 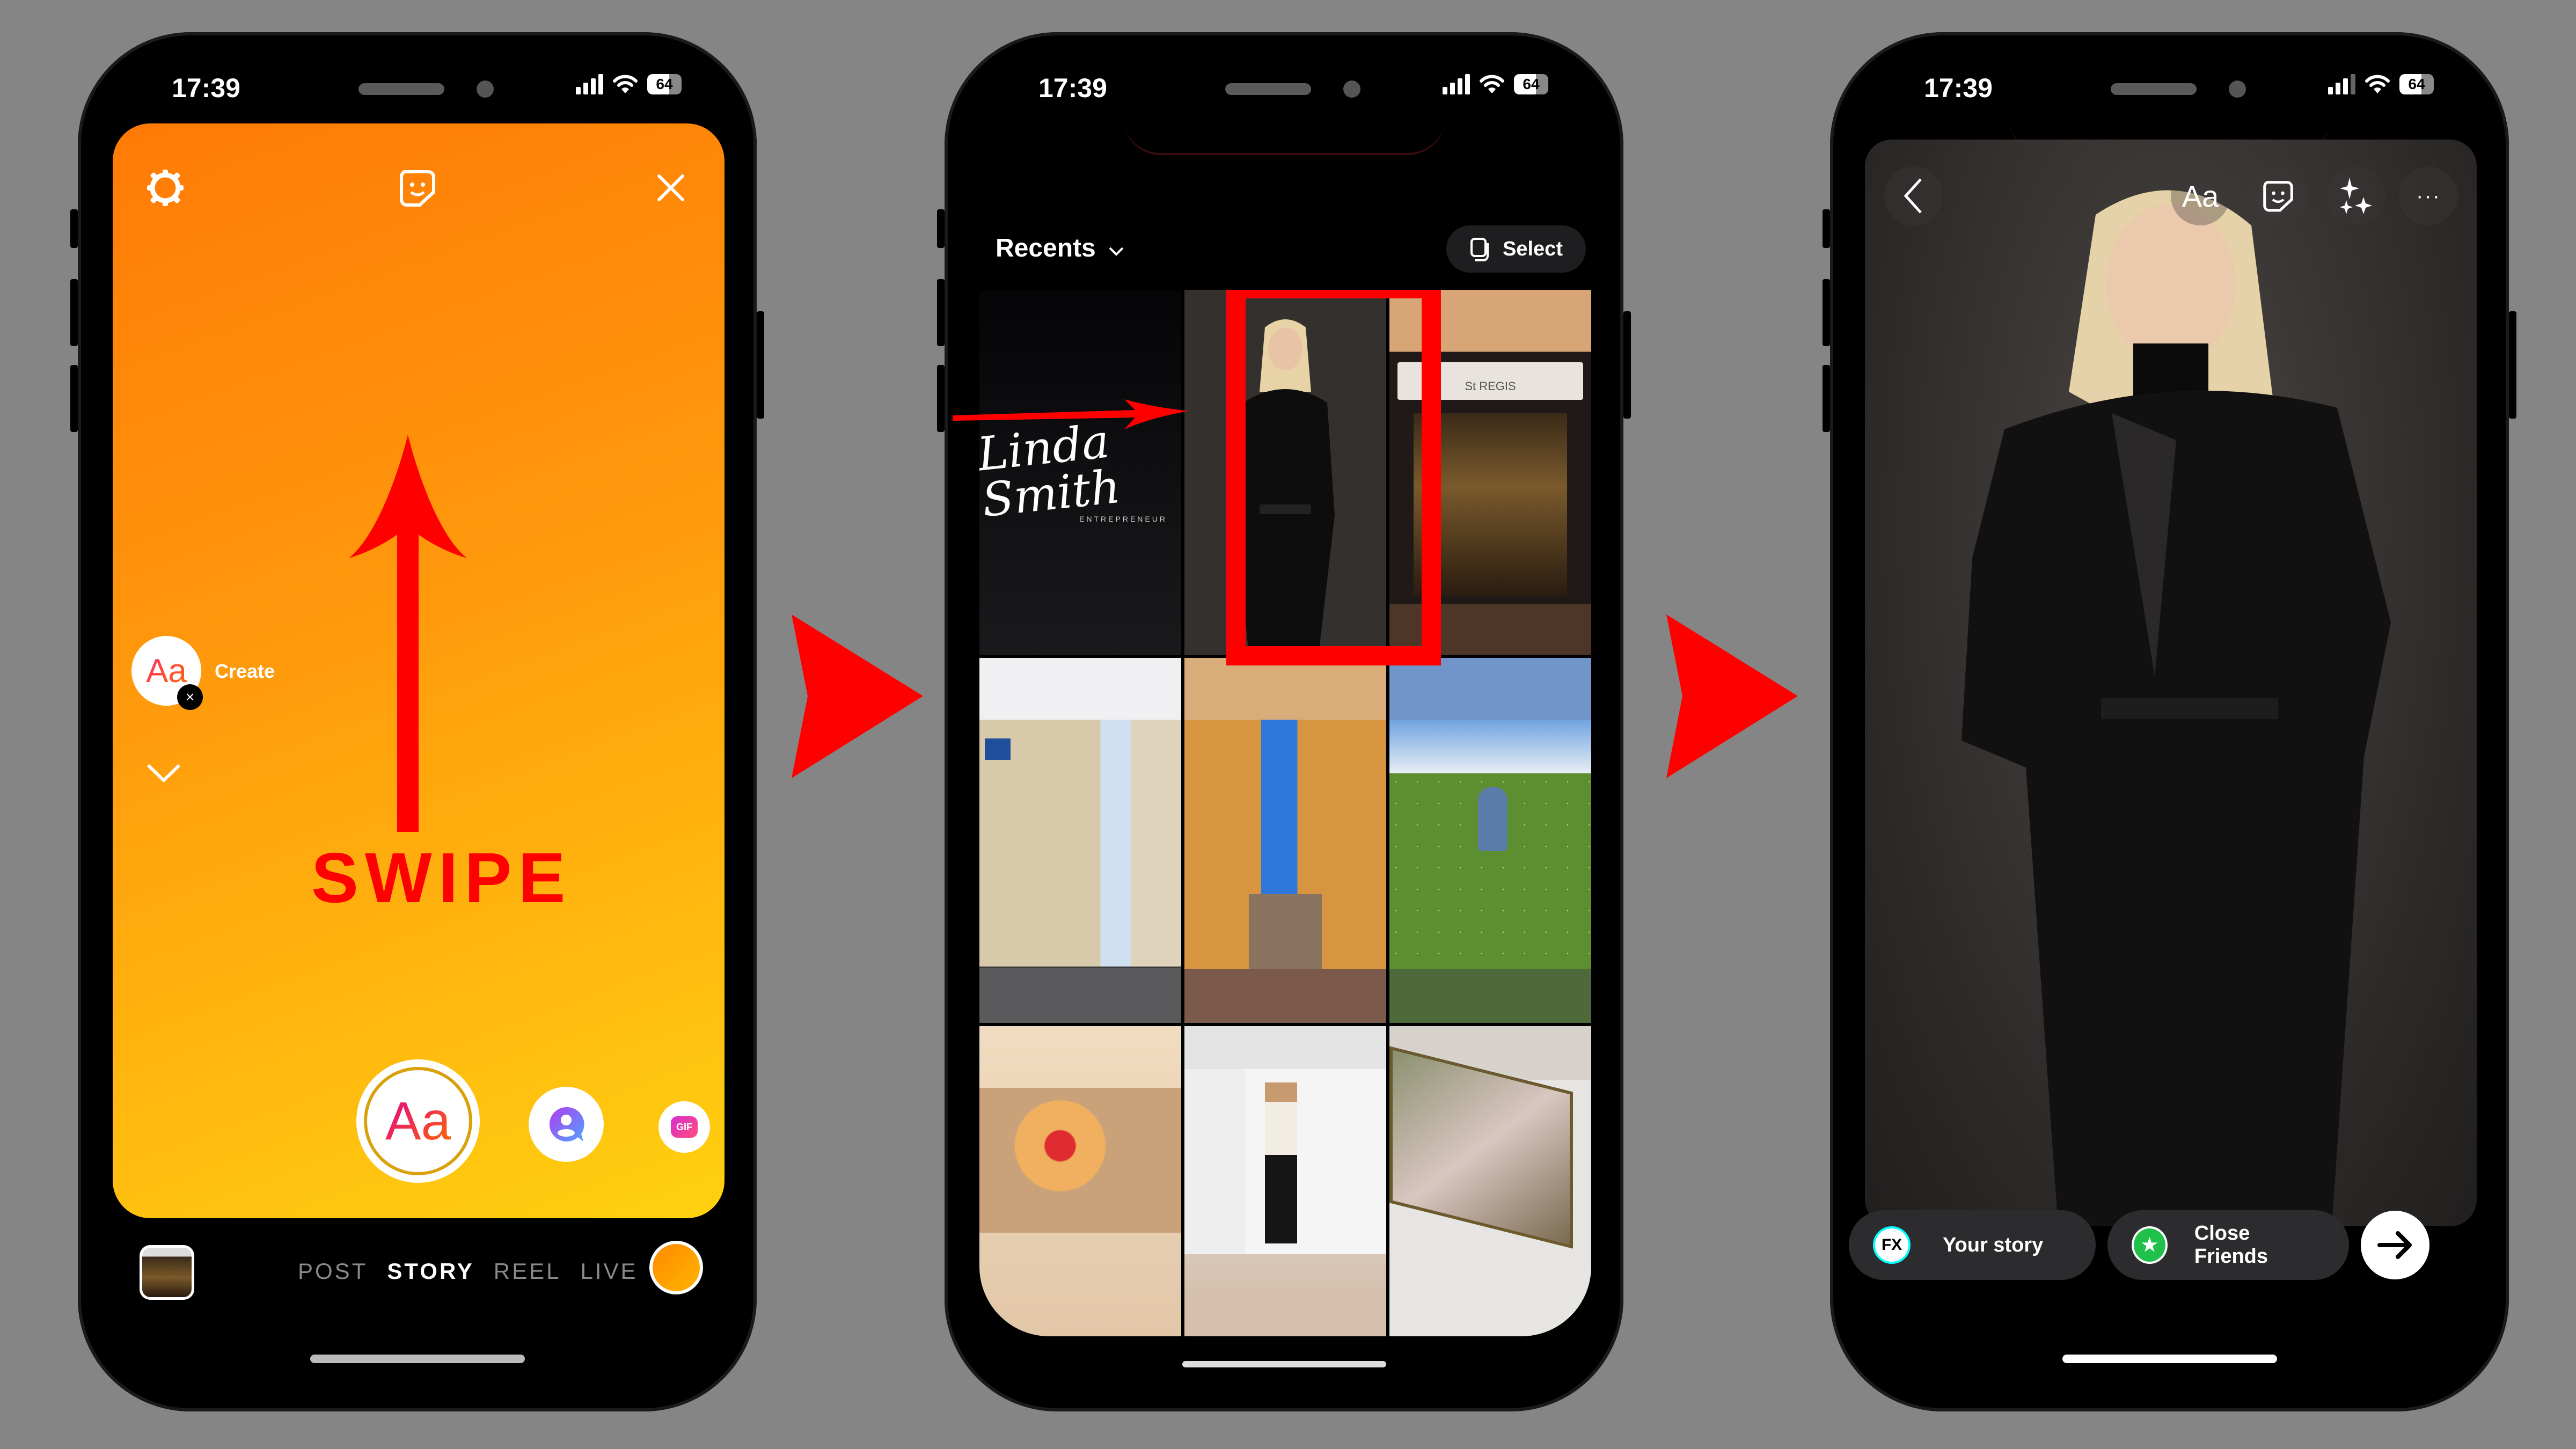 What do you see at coordinates (1046, 248) in the screenshot?
I see `album-title: Recents` at bounding box center [1046, 248].